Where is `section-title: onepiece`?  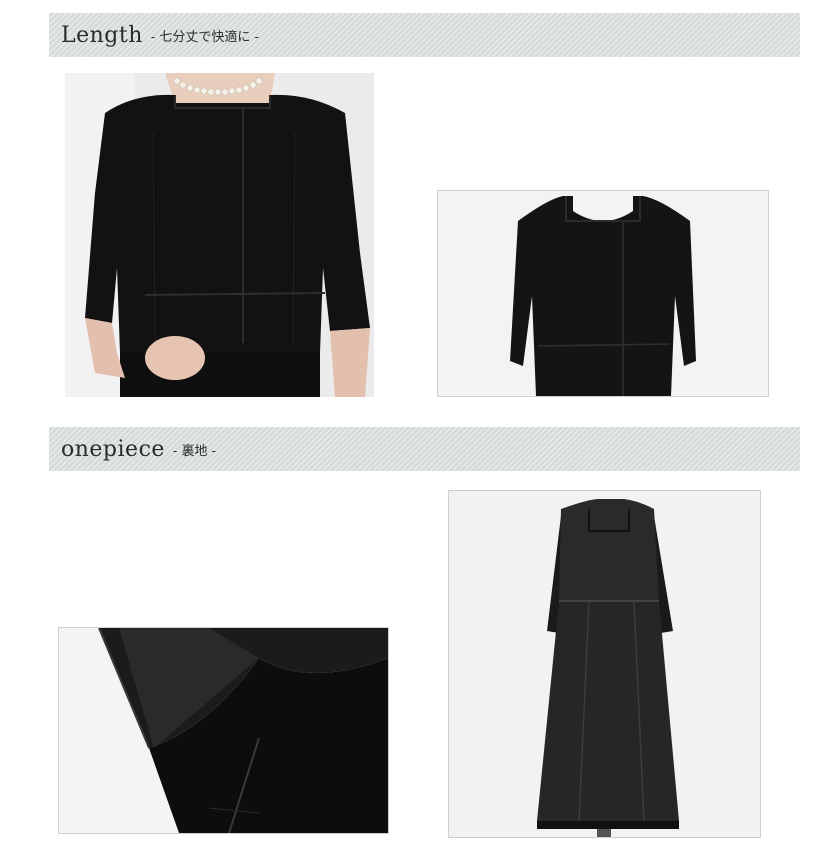 section-title: onepiece is located at coordinates (113, 449).